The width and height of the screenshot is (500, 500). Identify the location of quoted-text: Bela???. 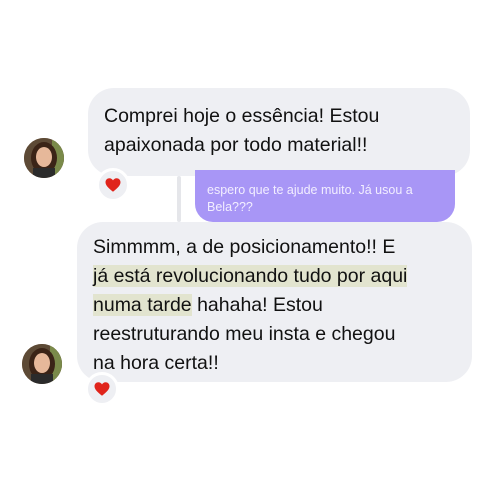
(230, 207).